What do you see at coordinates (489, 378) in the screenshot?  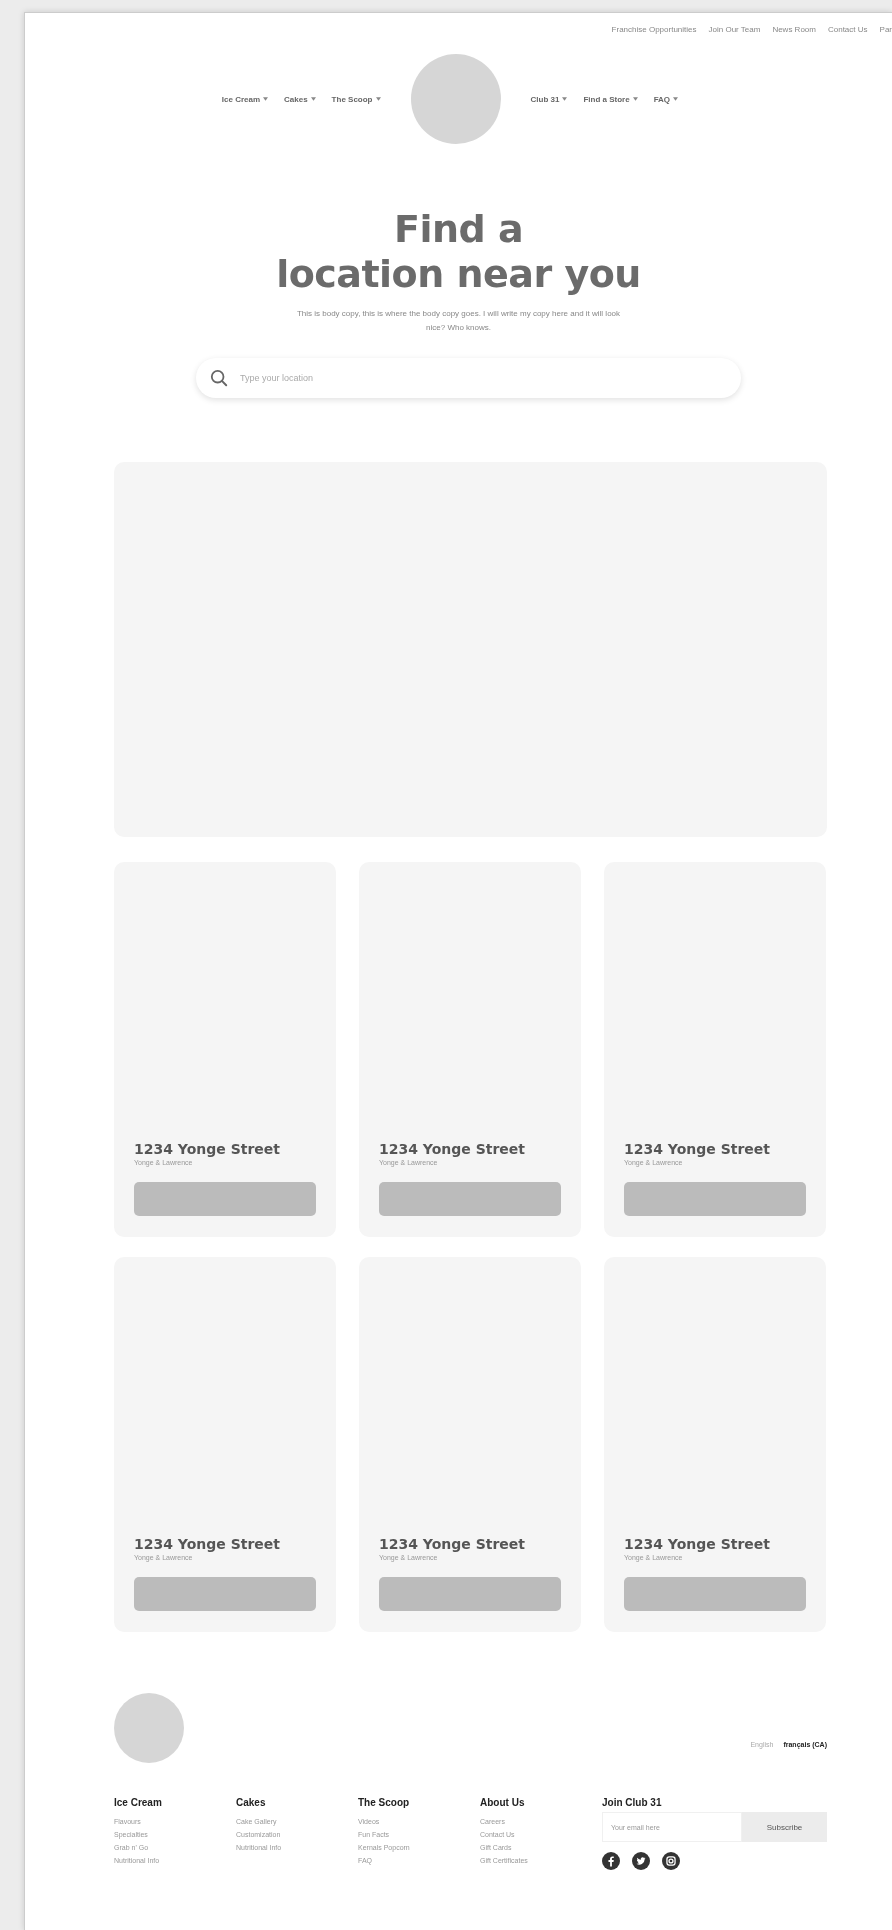 I see `search-field: Type your location` at bounding box center [489, 378].